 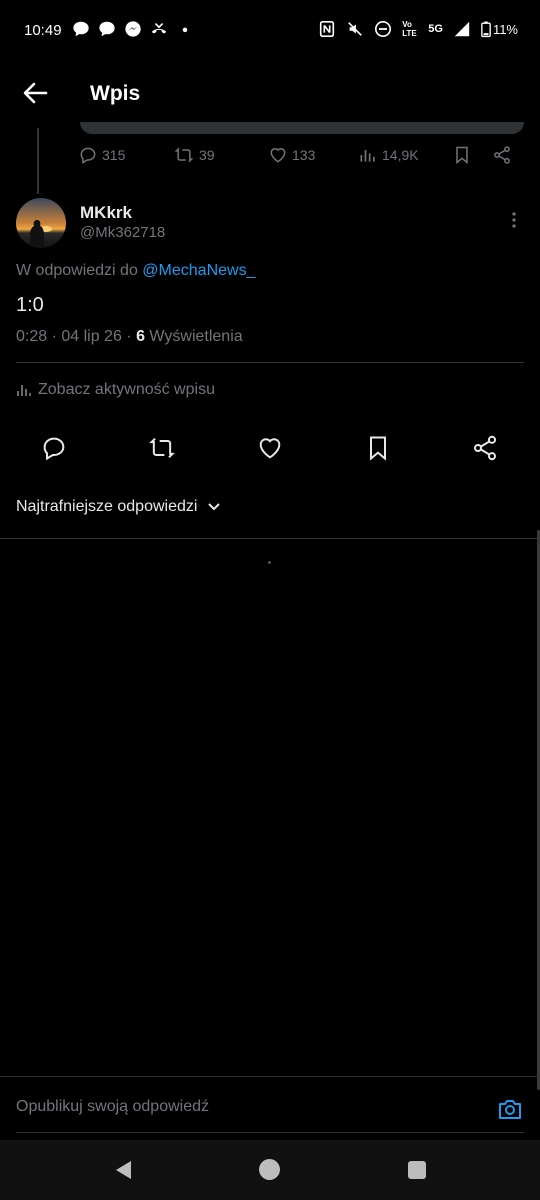 What do you see at coordinates (79, 270) in the screenshot?
I see `replying-prefix: W odpowiedzi do` at bounding box center [79, 270].